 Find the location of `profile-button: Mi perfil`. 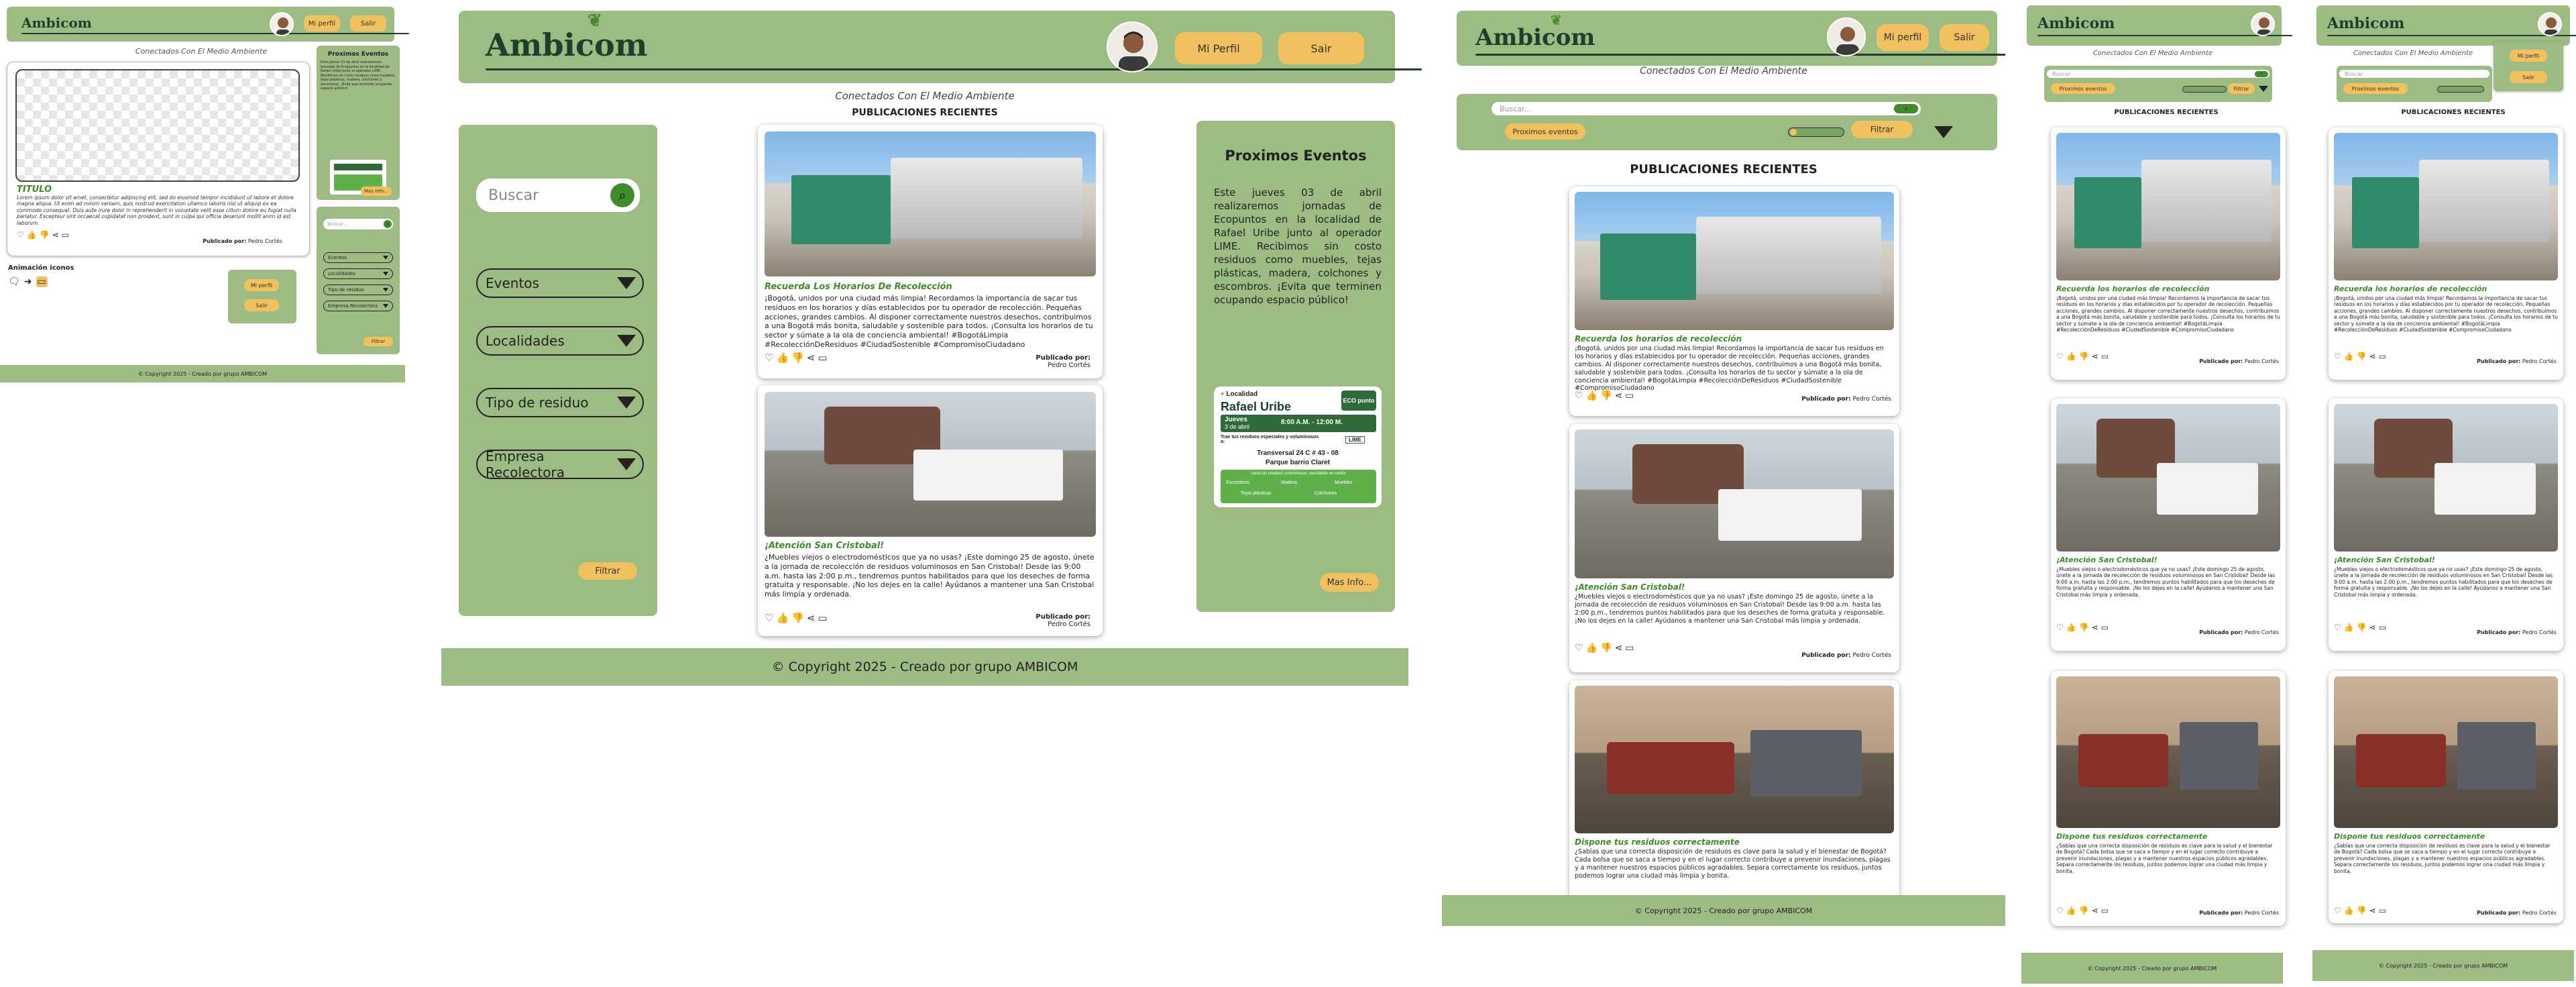

profile-button: Mi perfil is located at coordinates (1903, 37).